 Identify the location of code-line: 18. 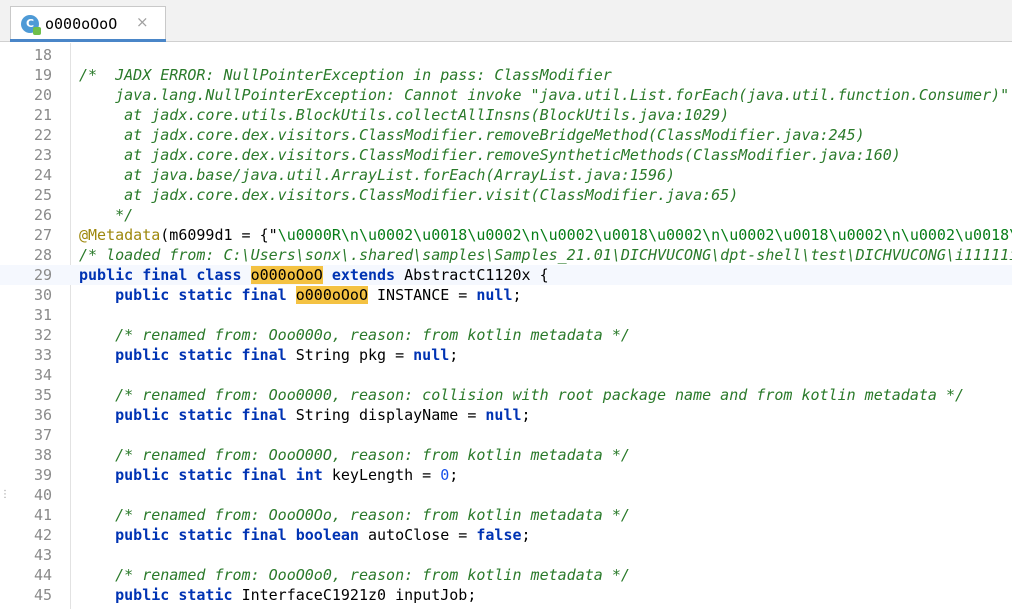
(506, 55).